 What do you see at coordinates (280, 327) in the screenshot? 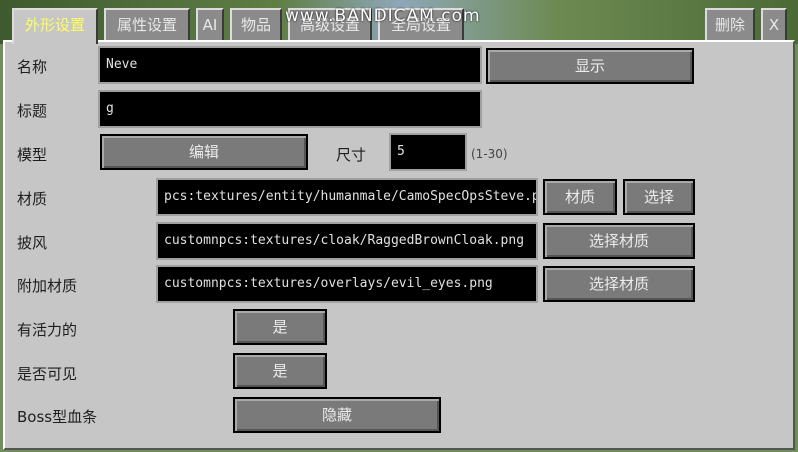
I see `alive-toggle: 是` at bounding box center [280, 327].